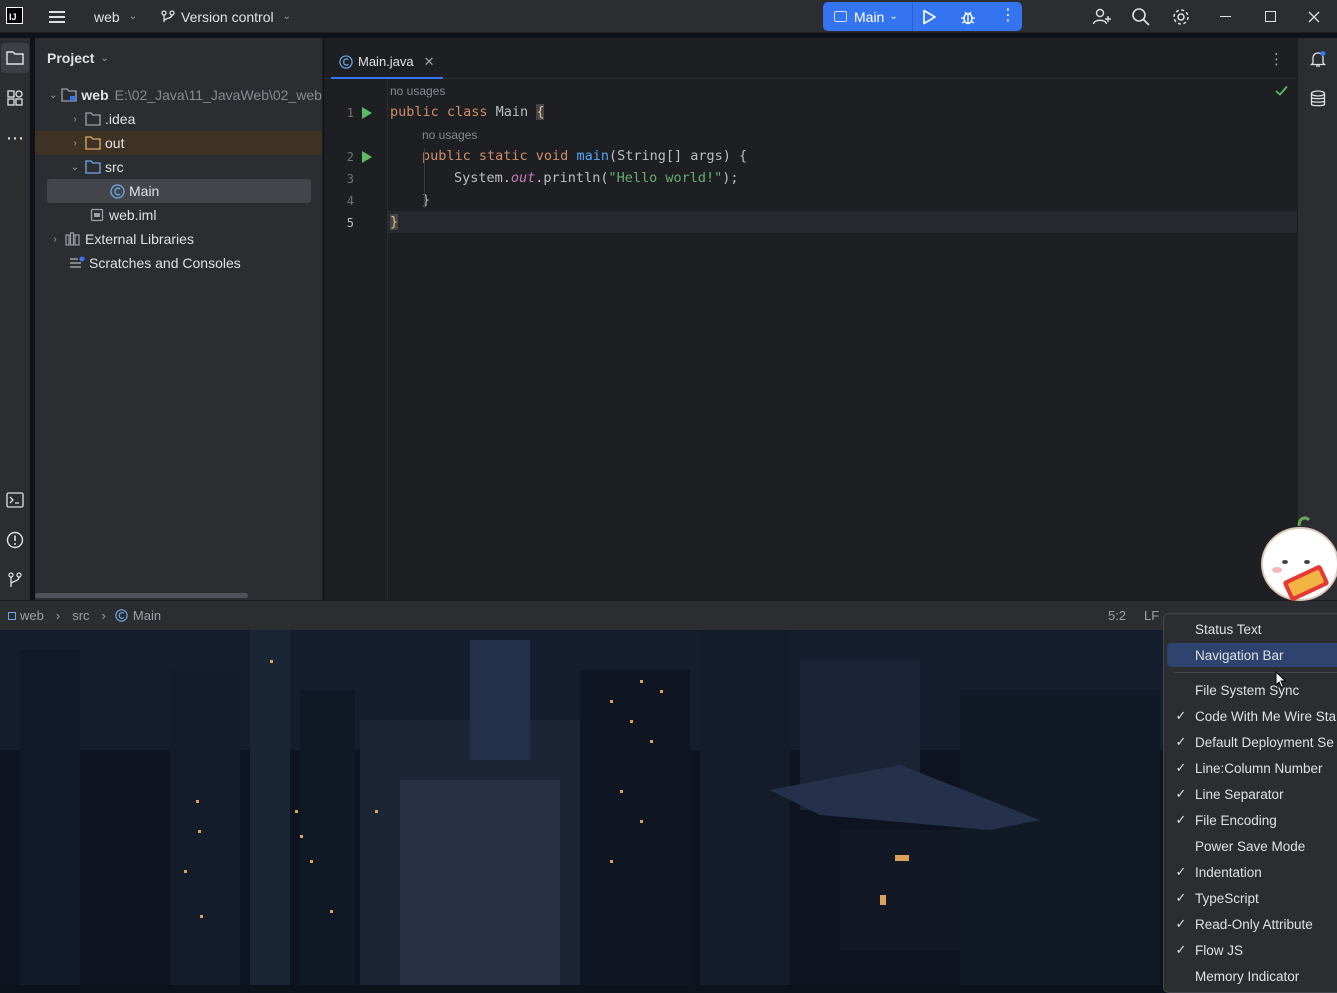 This screenshot has width=1337, height=993. I want to click on caret-position: 5:2, so click(1117, 615).